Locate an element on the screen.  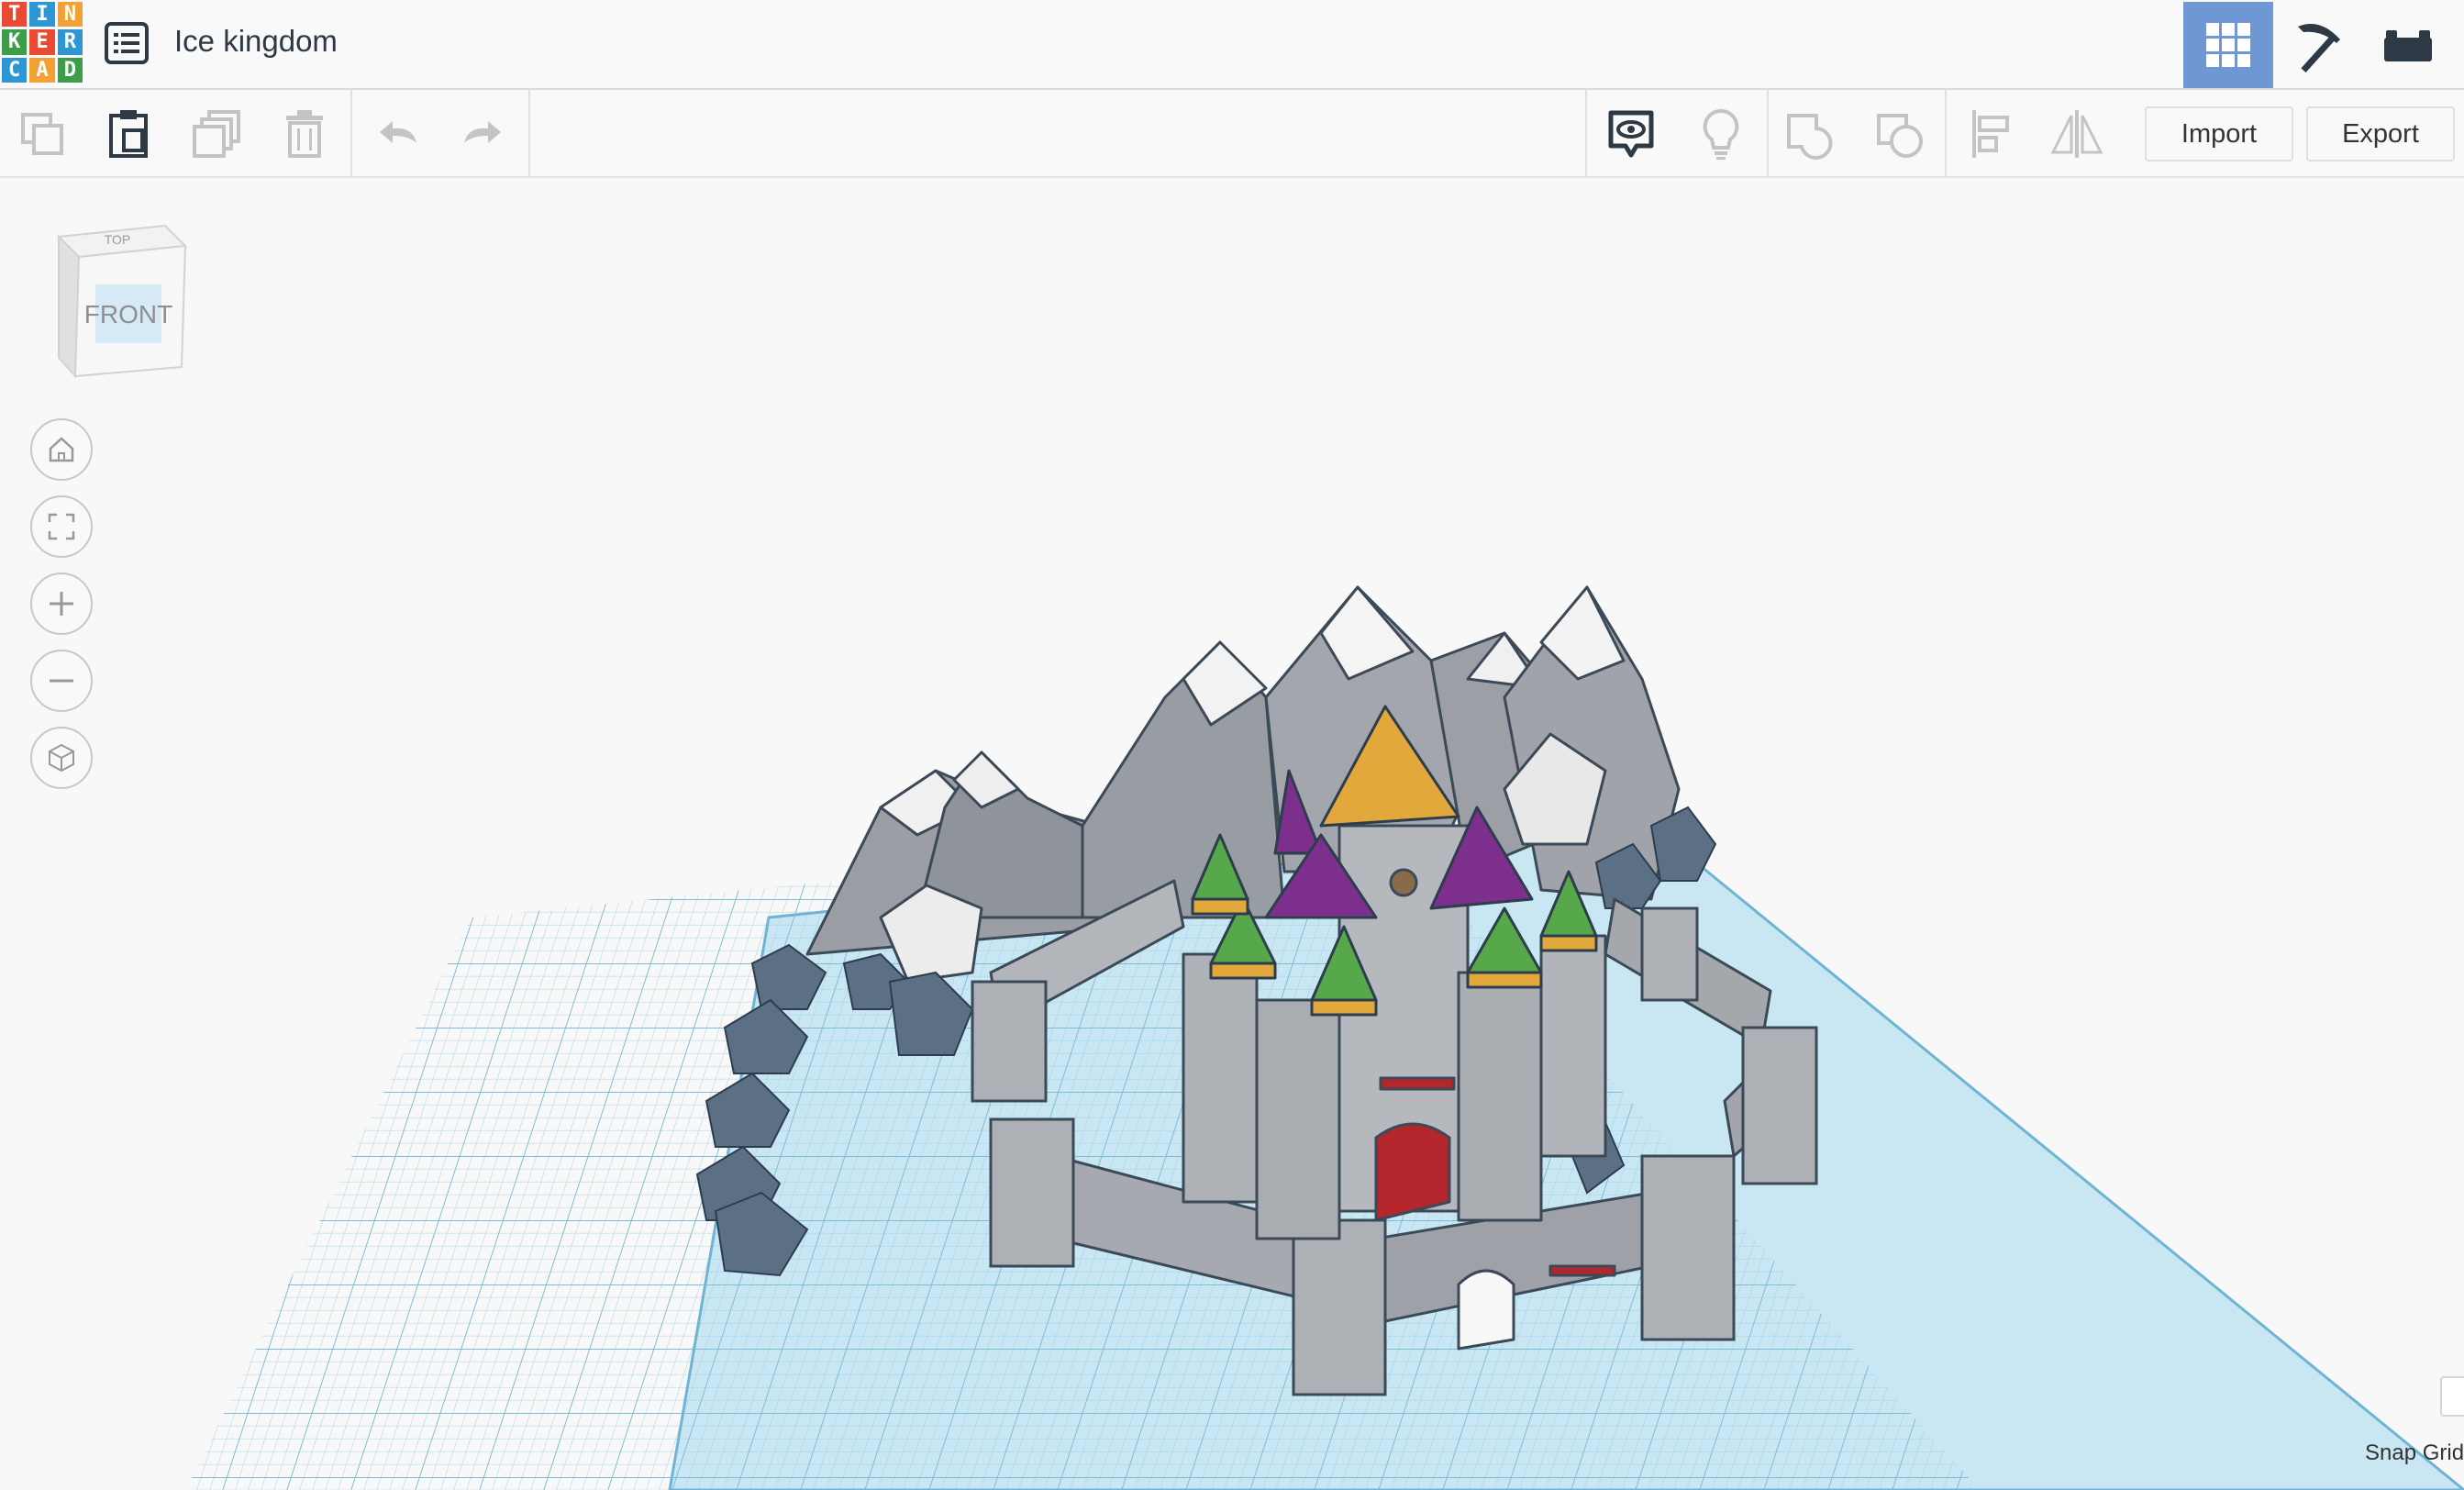
perspective-icon is located at coordinates (61, 758).